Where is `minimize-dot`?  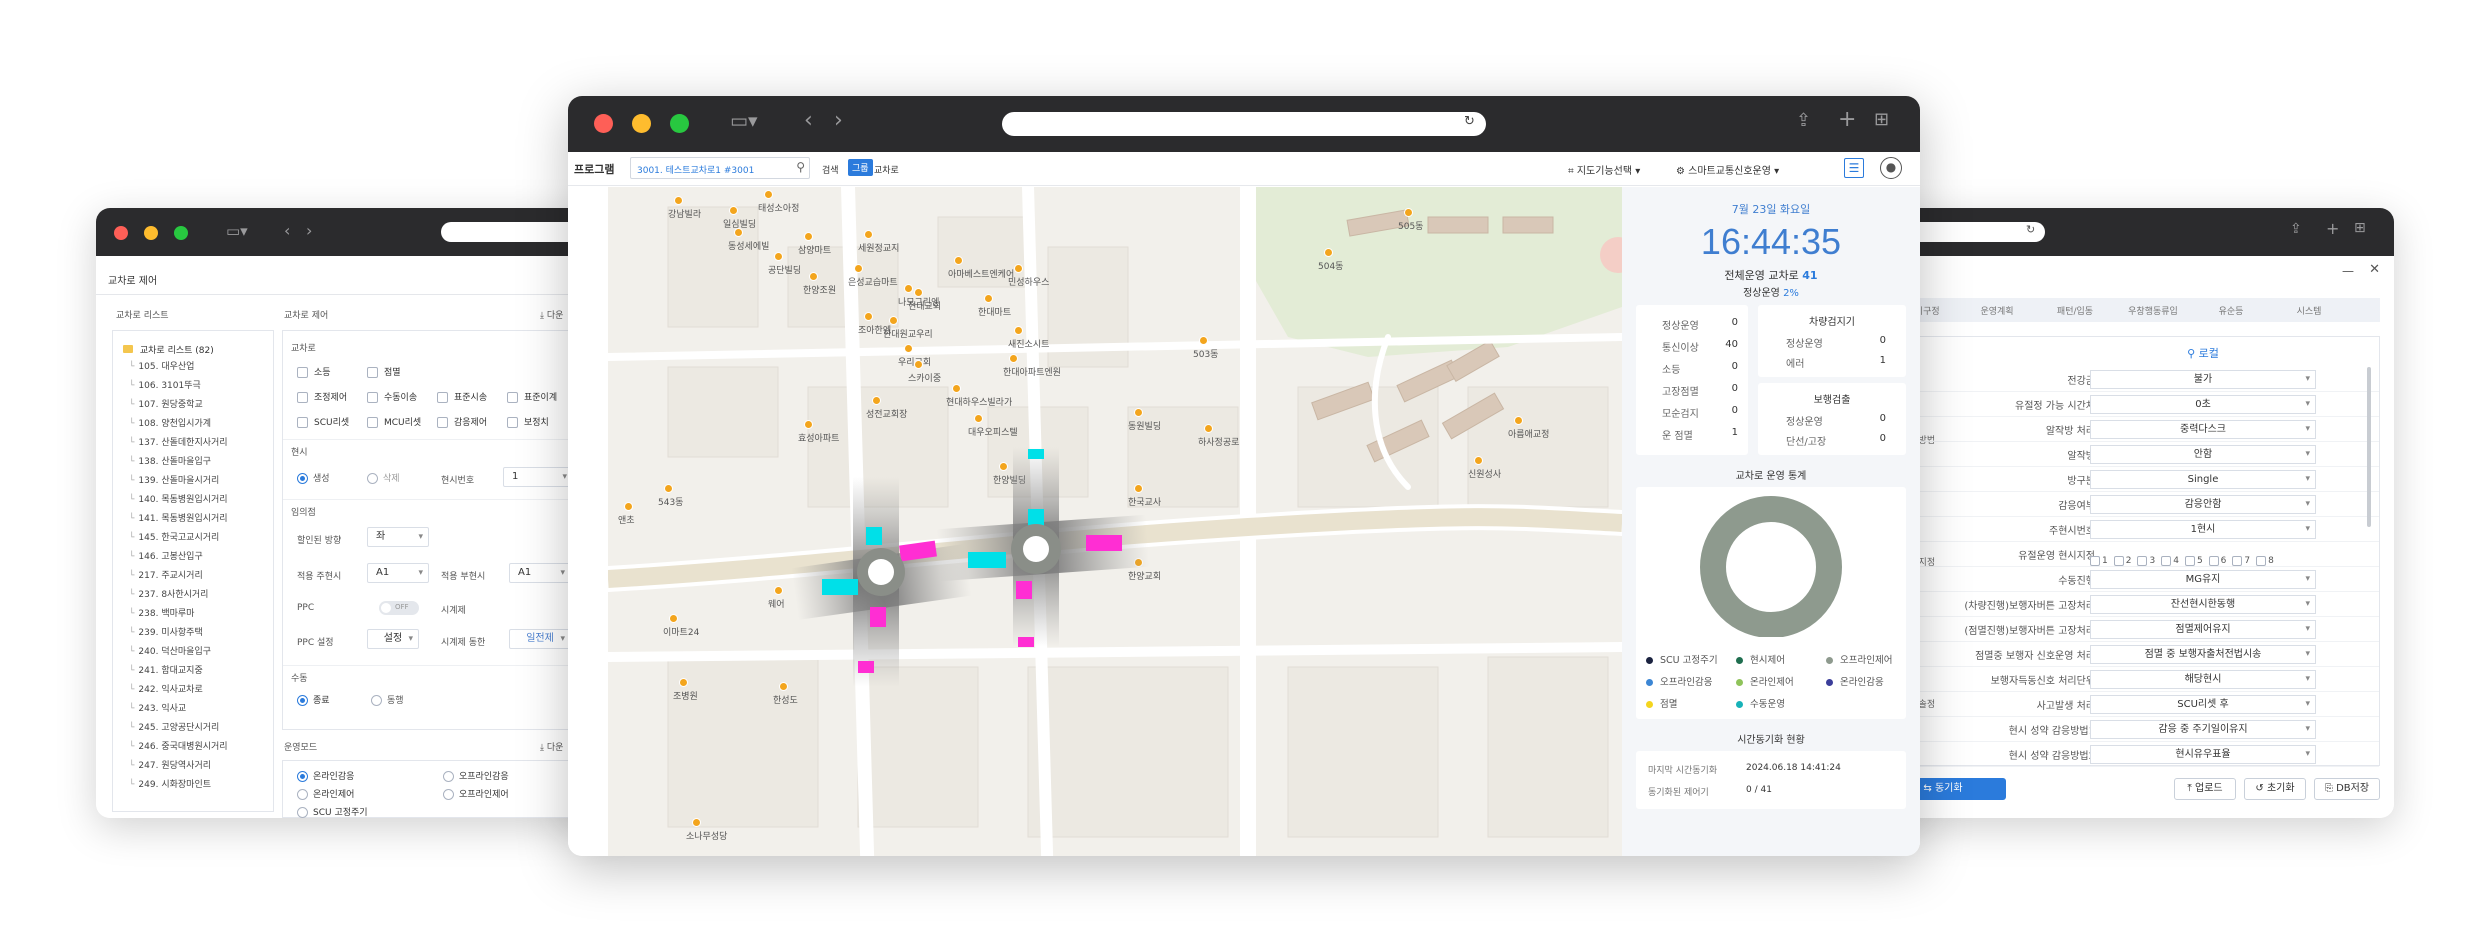 minimize-dot is located at coordinates (641, 123).